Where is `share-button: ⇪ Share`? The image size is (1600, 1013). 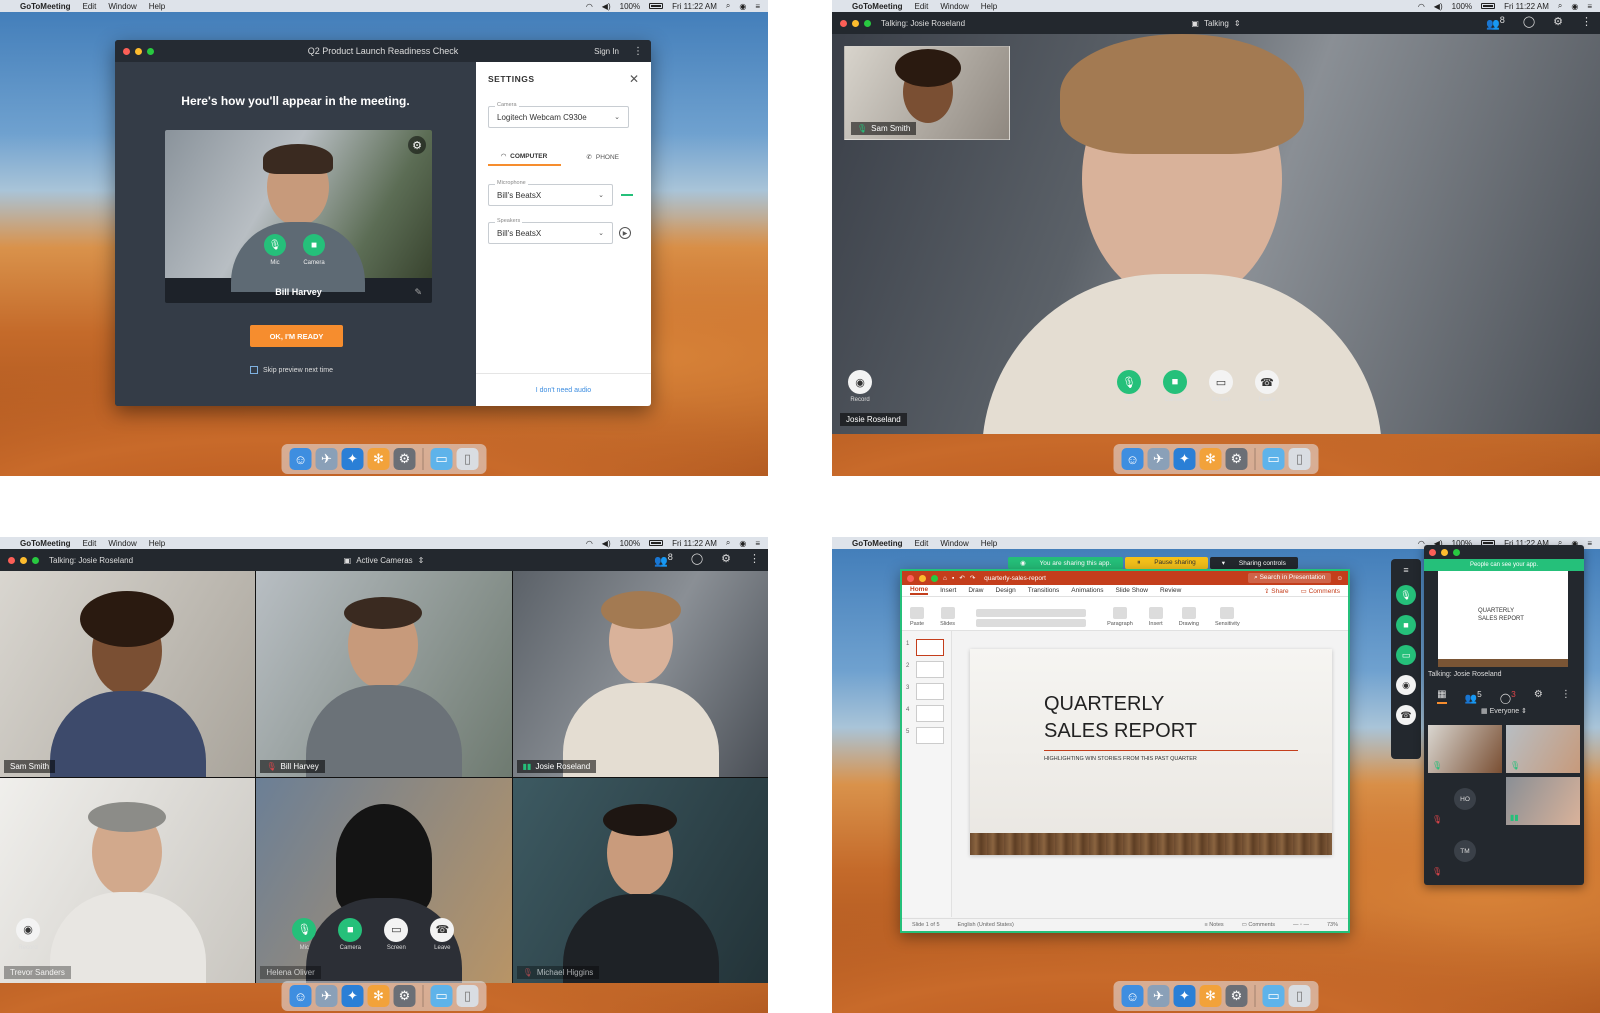
share-button: ⇪ Share is located at coordinates (1276, 591).